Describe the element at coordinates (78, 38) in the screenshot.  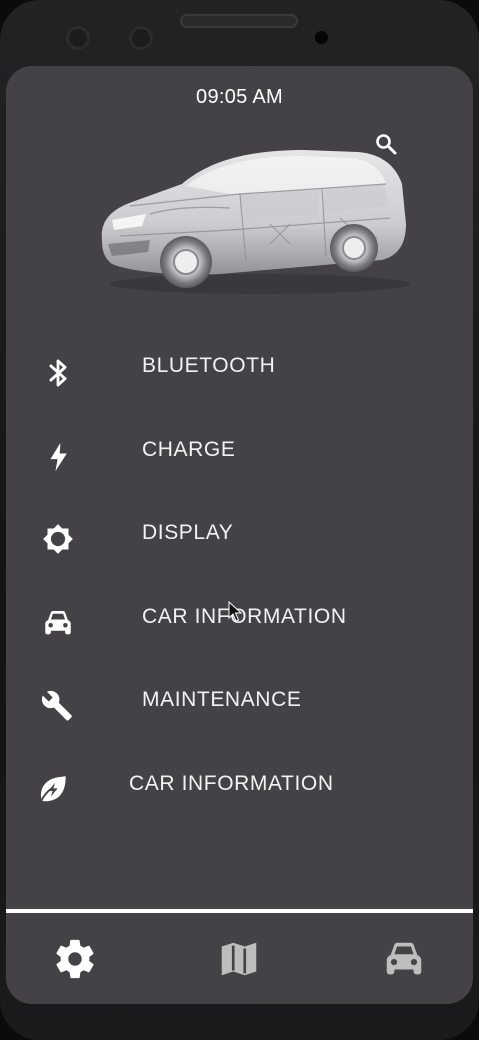
I see `front-camera` at that location.